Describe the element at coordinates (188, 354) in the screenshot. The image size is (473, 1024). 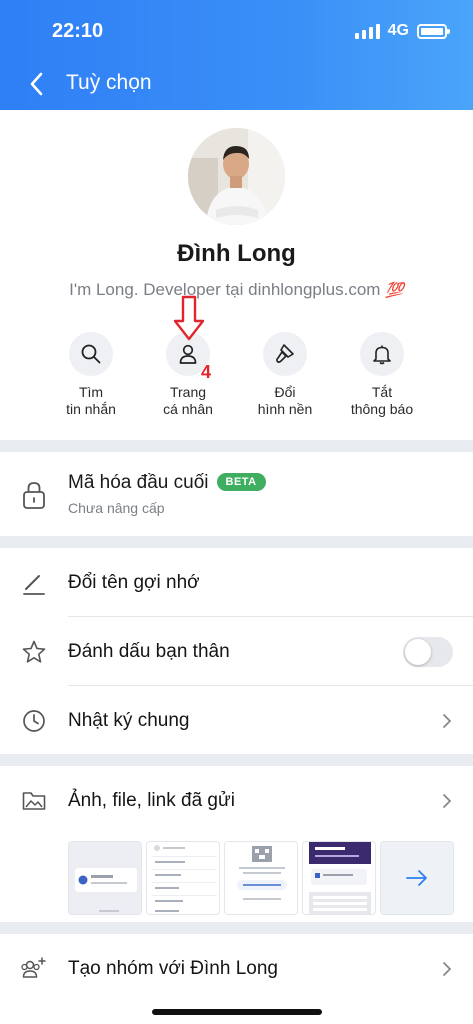
I see `user-icon` at that location.